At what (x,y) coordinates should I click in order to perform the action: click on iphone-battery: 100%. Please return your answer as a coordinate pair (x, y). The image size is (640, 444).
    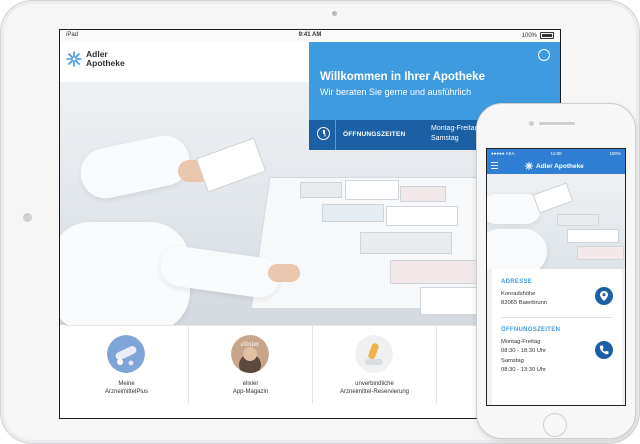
    Looking at the image, I should click on (615, 153).